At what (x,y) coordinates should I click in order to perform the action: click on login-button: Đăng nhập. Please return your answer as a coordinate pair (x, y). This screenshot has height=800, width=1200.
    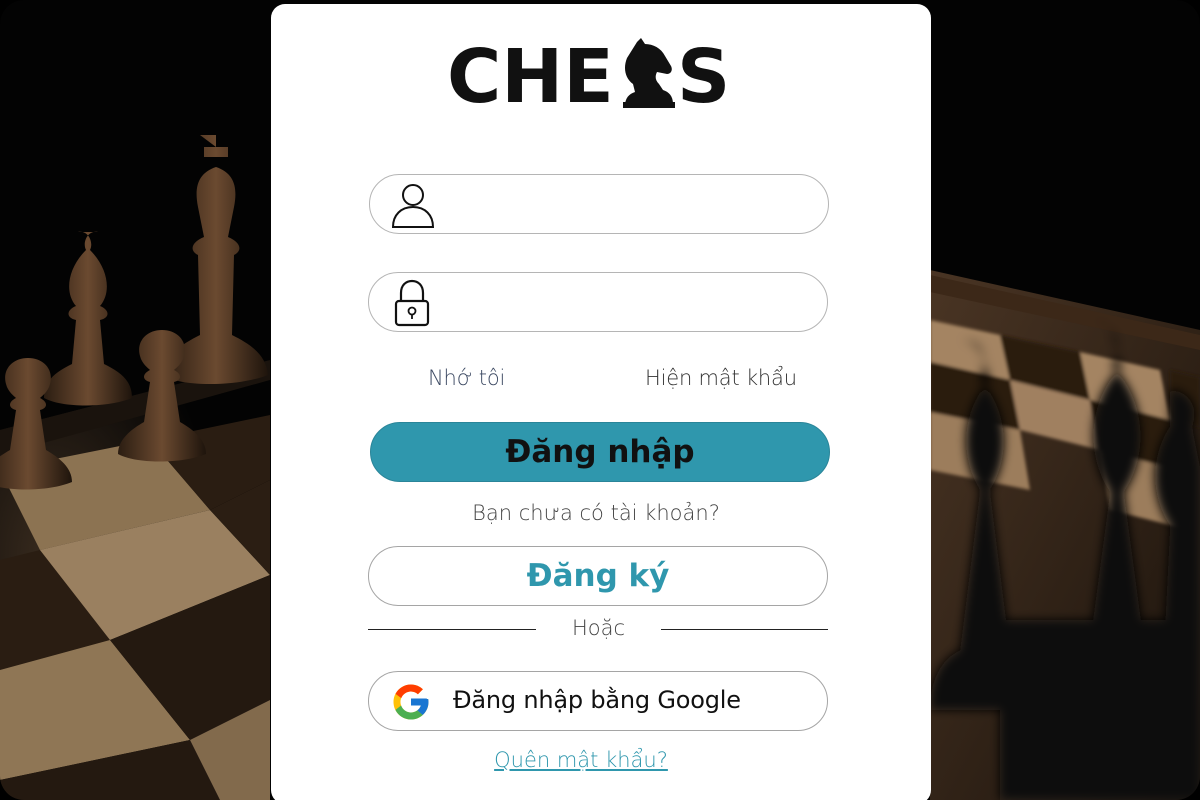
    Looking at the image, I should click on (600, 452).